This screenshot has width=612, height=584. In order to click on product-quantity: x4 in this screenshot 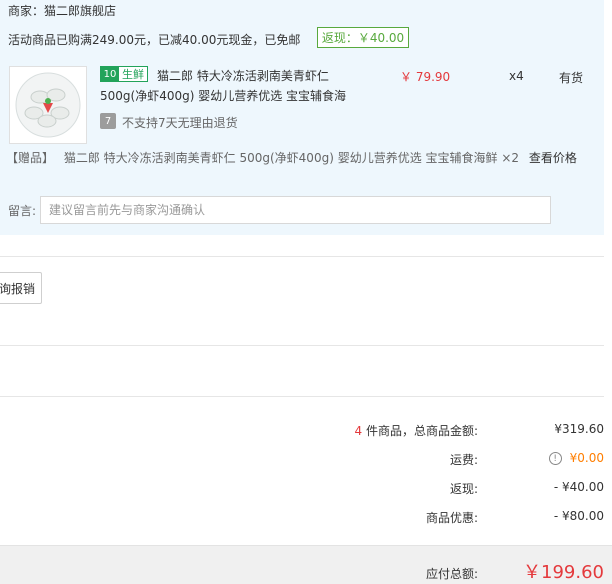, I will do `click(516, 76)`.